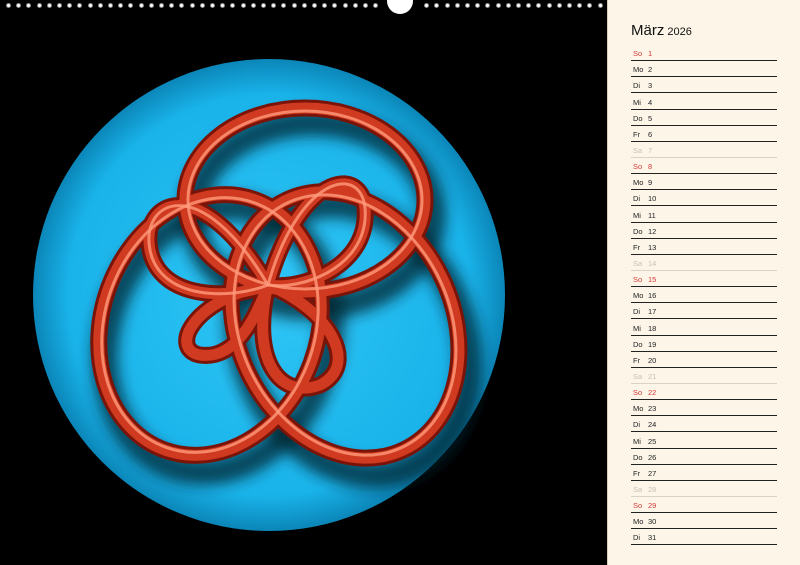  I want to click on day-row: Mo 9, so click(704, 182).